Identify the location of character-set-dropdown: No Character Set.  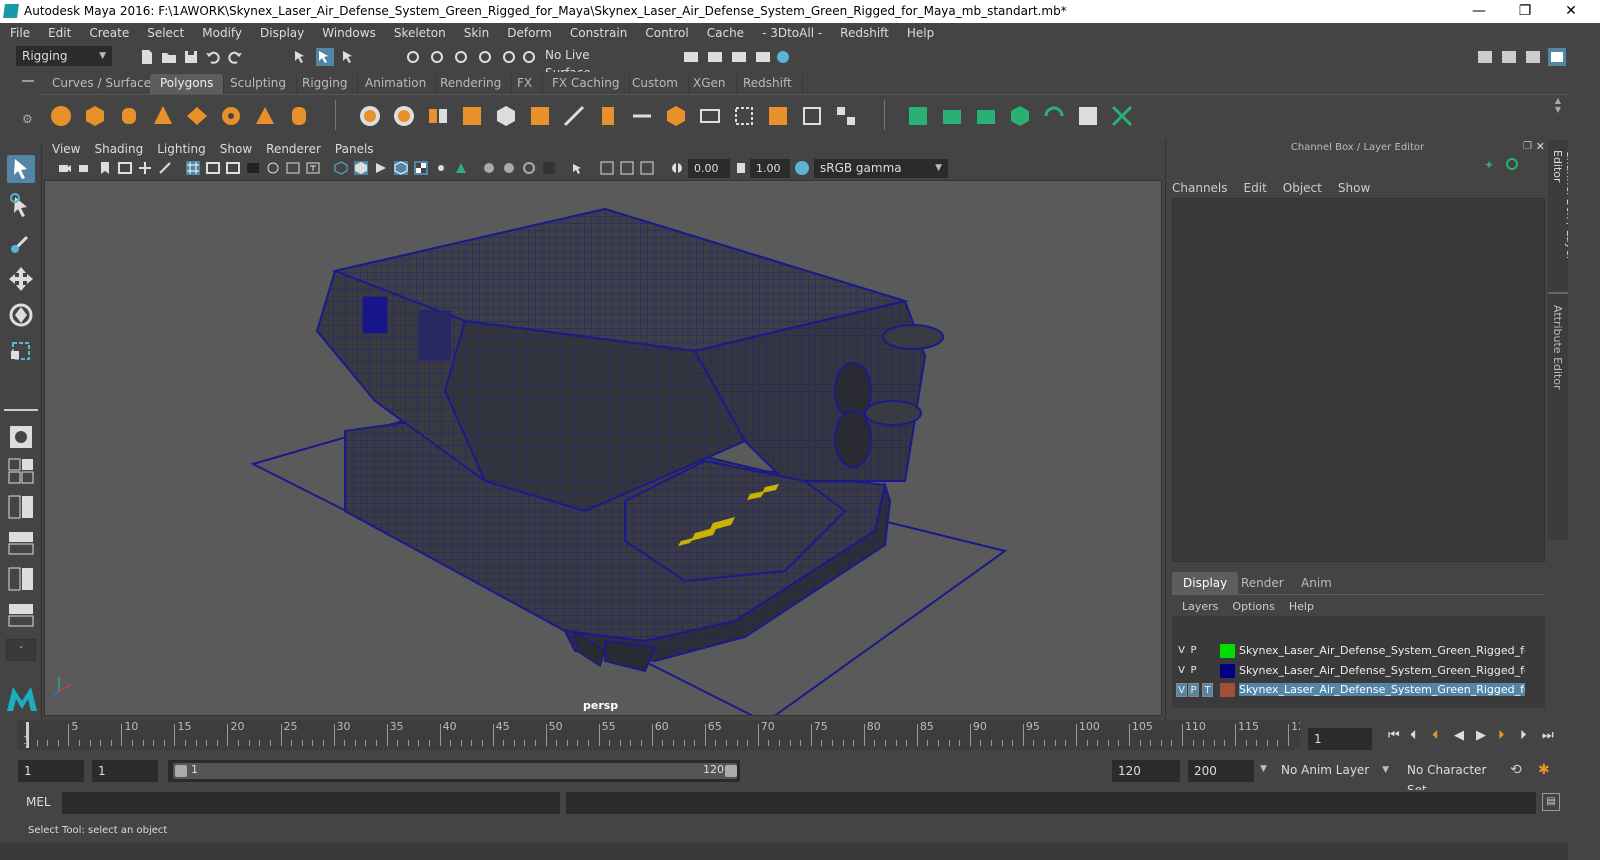
(1454, 778).